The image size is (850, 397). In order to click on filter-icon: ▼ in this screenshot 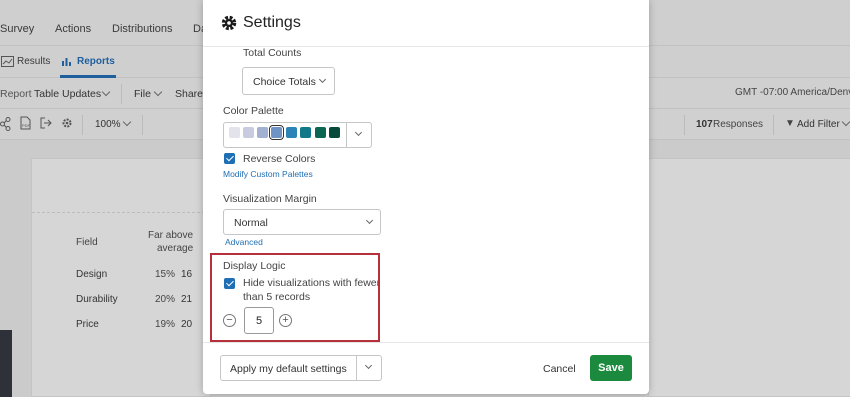, I will do `click(790, 123)`.